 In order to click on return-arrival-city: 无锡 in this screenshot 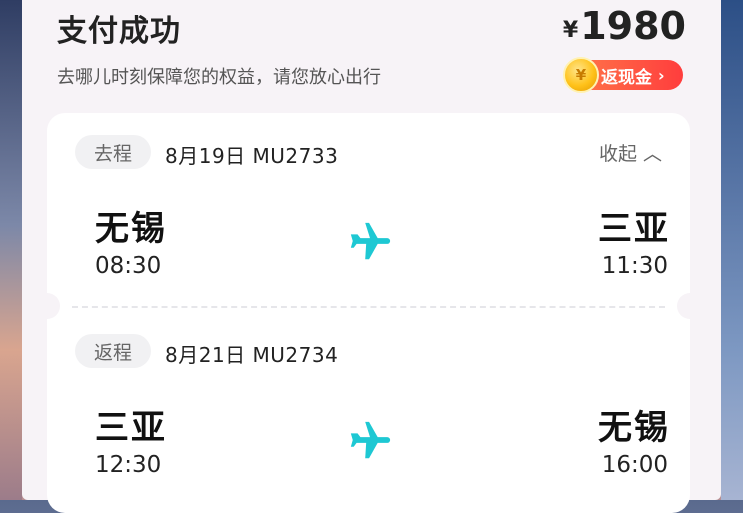, I will do `click(634, 428)`.